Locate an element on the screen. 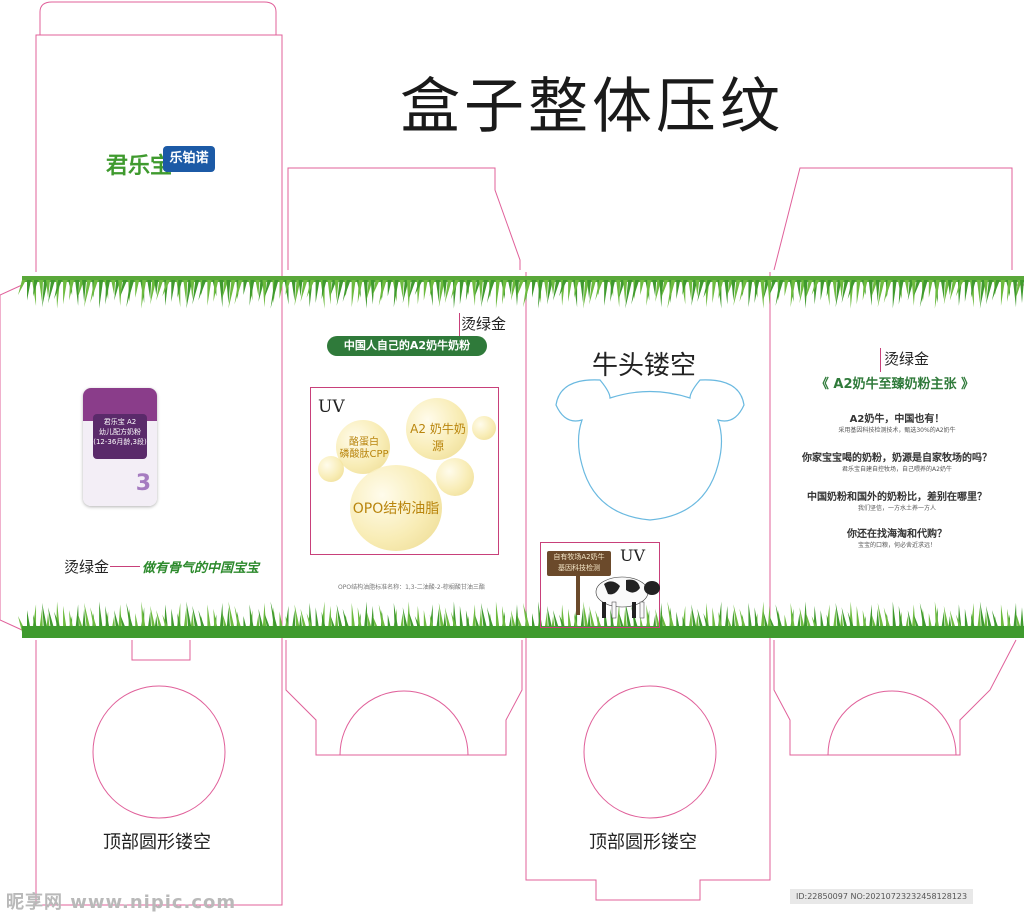  panel4-headline: 《 A2奶牛至臻奶粉主张 》 is located at coordinates (895, 384).